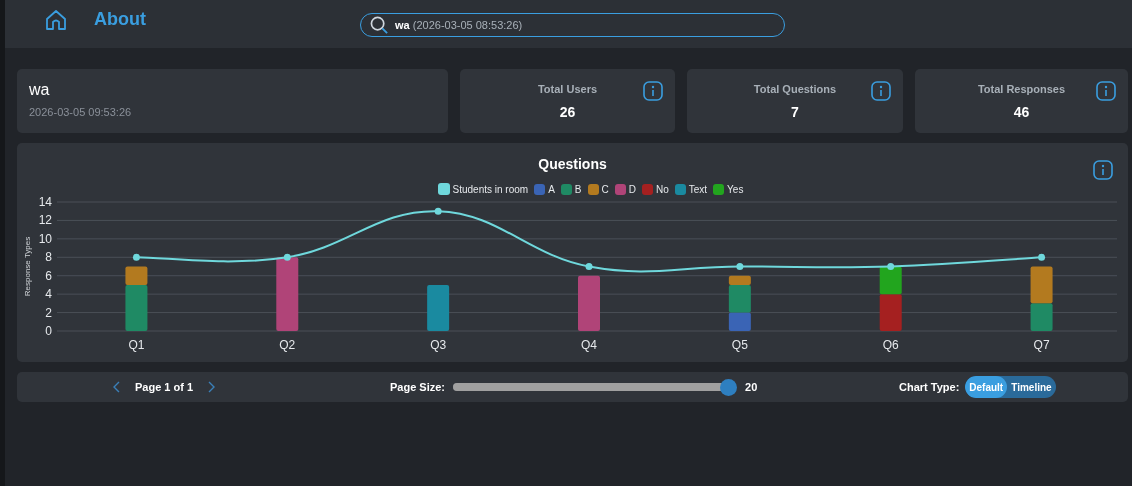 The image size is (1132, 486). Describe the element at coordinates (595, 387) in the screenshot. I see `page-size-slider` at that location.